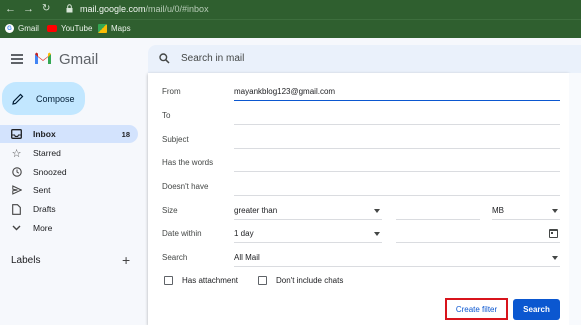 This screenshot has height=325, width=581. I want to click on search-scope-label: Search, so click(175, 257).